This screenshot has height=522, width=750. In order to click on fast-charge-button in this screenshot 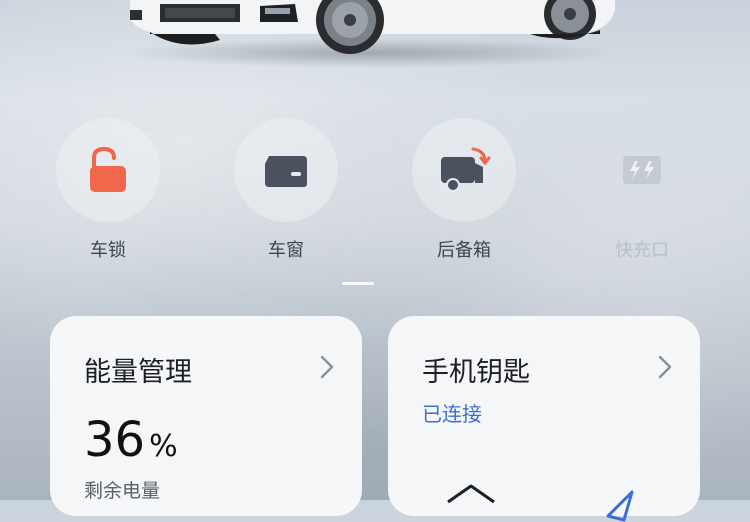, I will do `click(642, 170)`.